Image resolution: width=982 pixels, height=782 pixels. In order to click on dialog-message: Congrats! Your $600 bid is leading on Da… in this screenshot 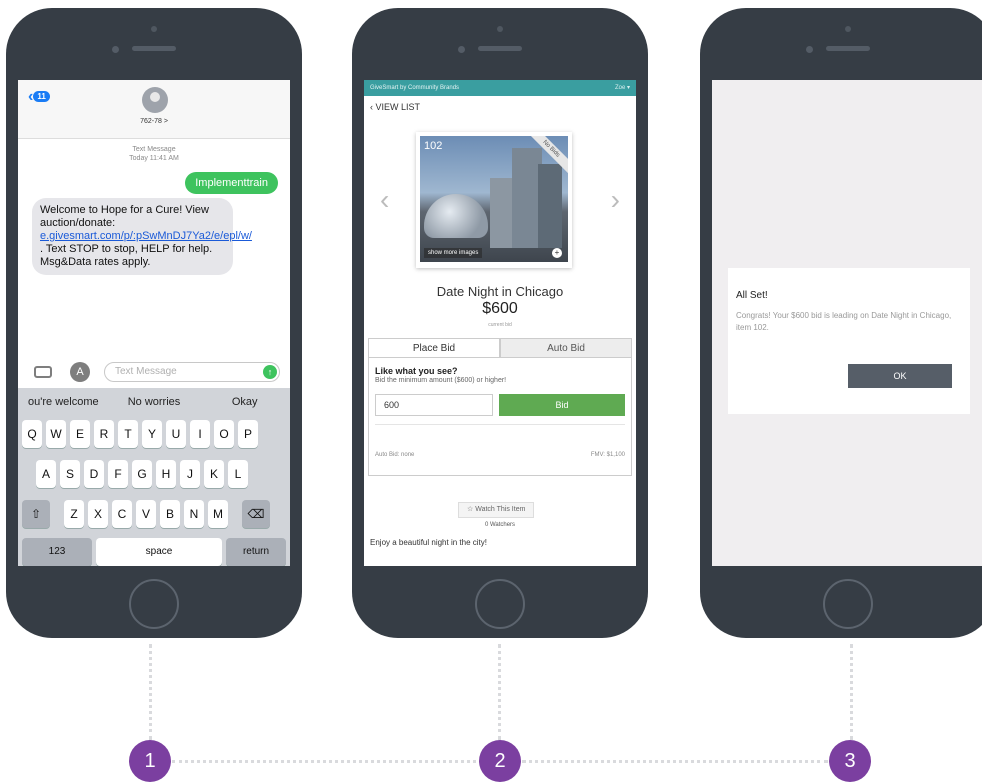, I will do `click(844, 321)`.